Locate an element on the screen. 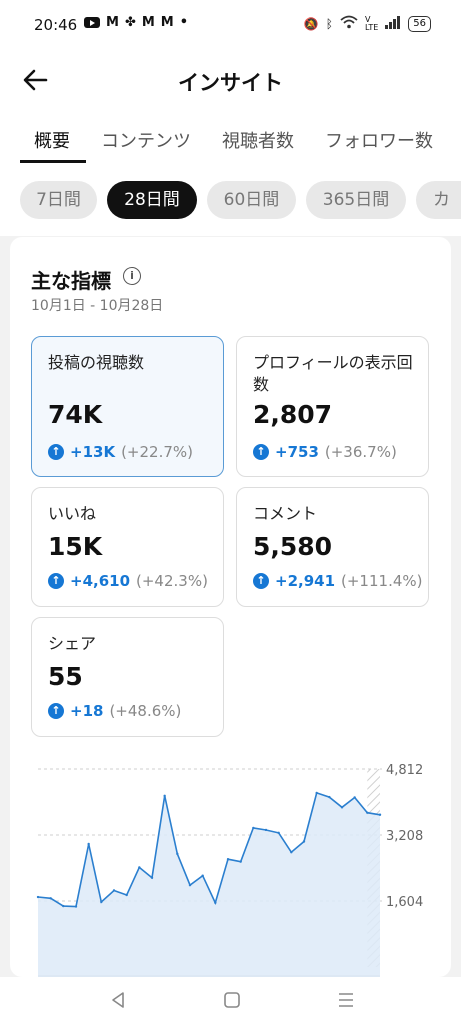  signal-icon is located at coordinates (393, 23).